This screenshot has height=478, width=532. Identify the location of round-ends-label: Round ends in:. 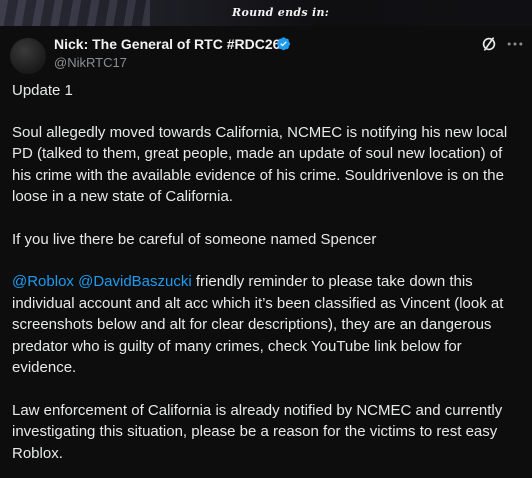
(281, 12).